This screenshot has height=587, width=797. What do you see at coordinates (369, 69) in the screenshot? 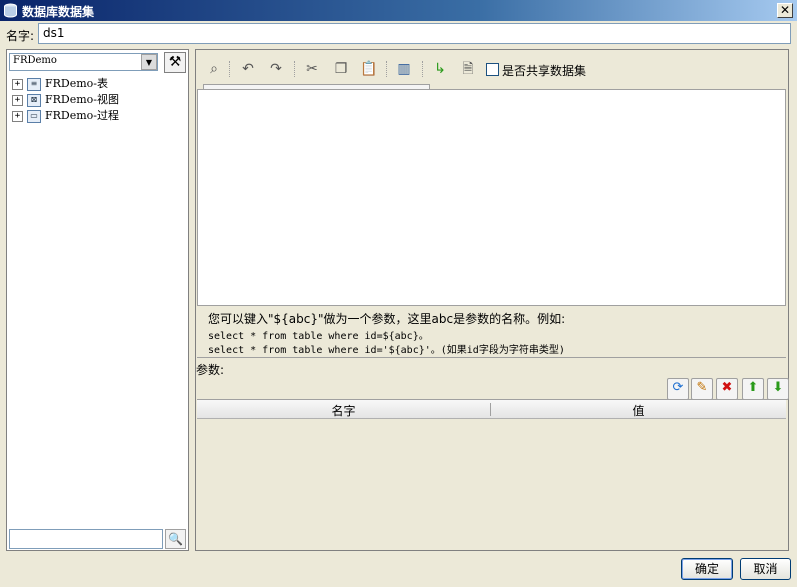
I see `paste-icon: 📋` at bounding box center [369, 69].